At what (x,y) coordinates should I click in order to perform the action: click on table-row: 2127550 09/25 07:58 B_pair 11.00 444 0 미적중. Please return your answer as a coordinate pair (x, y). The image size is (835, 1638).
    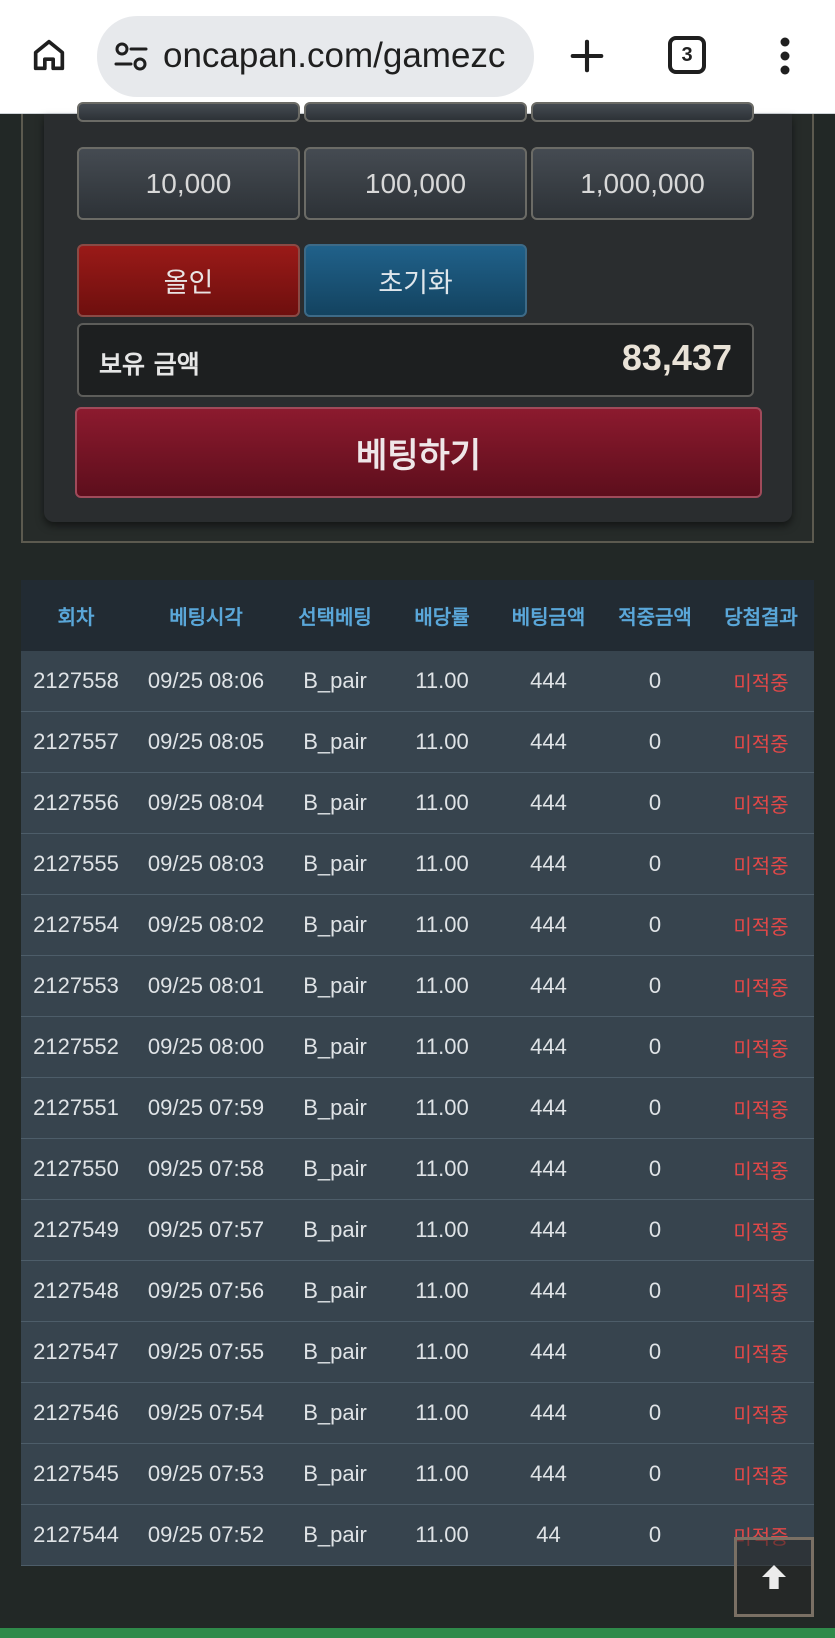
    Looking at the image, I should click on (417, 1169).